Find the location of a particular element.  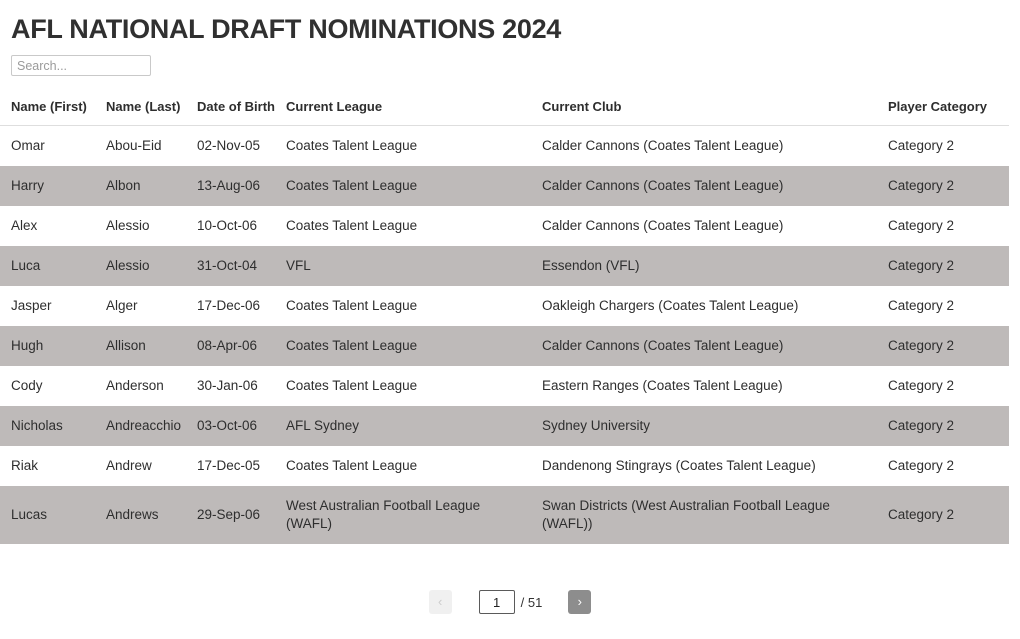

column-header-player-category: Player Category is located at coordinates (943, 109).